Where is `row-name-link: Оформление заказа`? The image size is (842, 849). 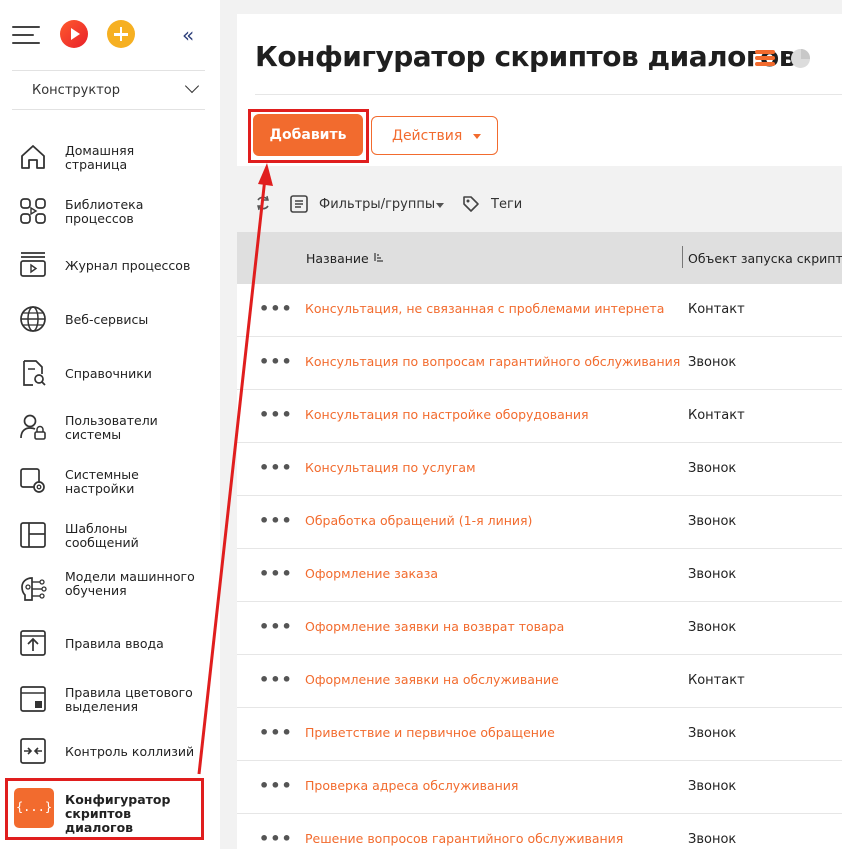
row-name-link: Оформление заказа is located at coordinates (371, 573).